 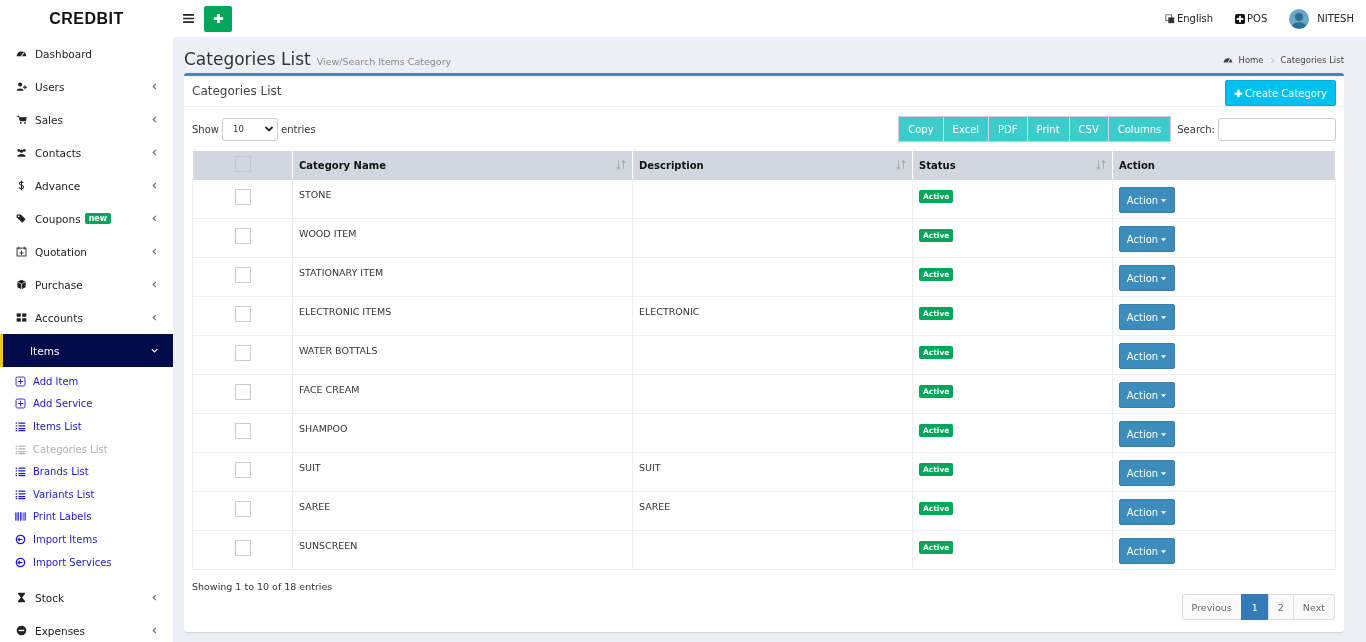 What do you see at coordinates (237, 91) in the screenshot?
I see `panel-title: Categories List` at bounding box center [237, 91].